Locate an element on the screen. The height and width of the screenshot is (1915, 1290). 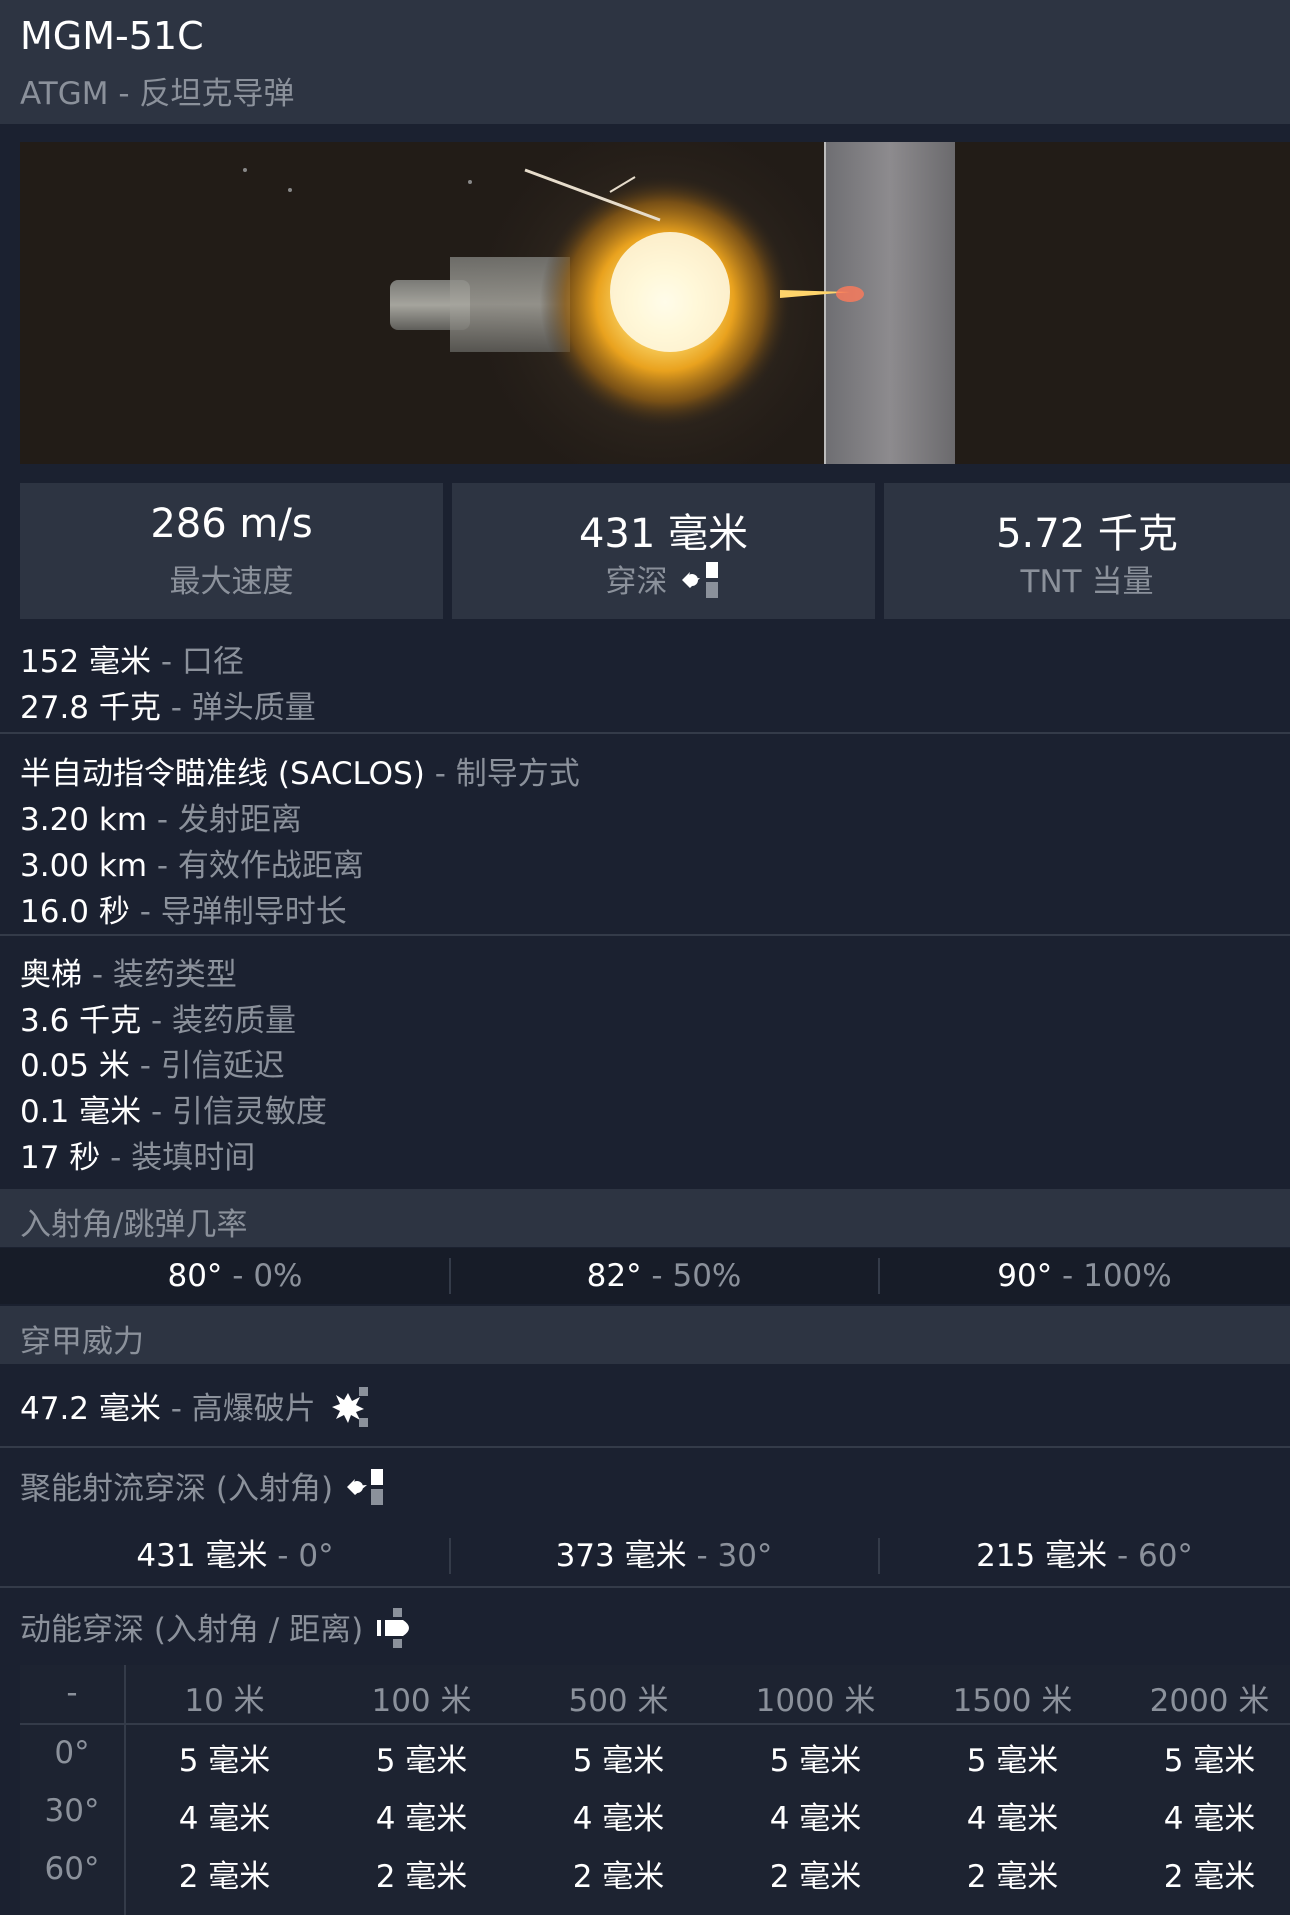
heat-penetration-table: 431 毫米 - 0° 373 毫米 - 30° 215 毫米 - 60° is located at coordinates (645, 1556).